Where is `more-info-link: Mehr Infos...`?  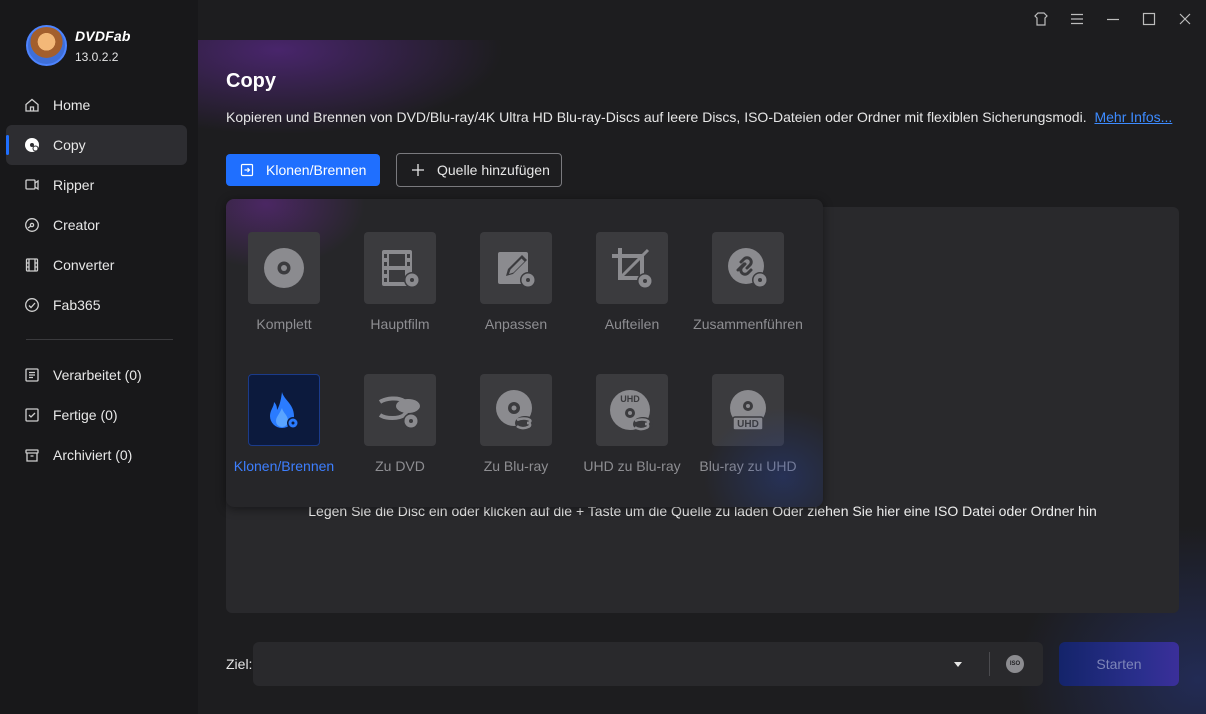 more-info-link: Mehr Infos... is located at coordinates (1133, 117).